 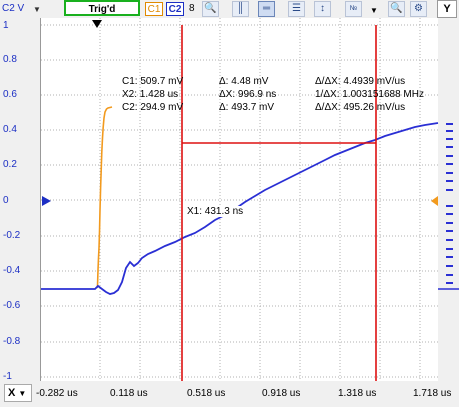 I want to click on readout-rate1: Δ/ΔX: 4.4939 mV/us, so click(x=360, y=81).